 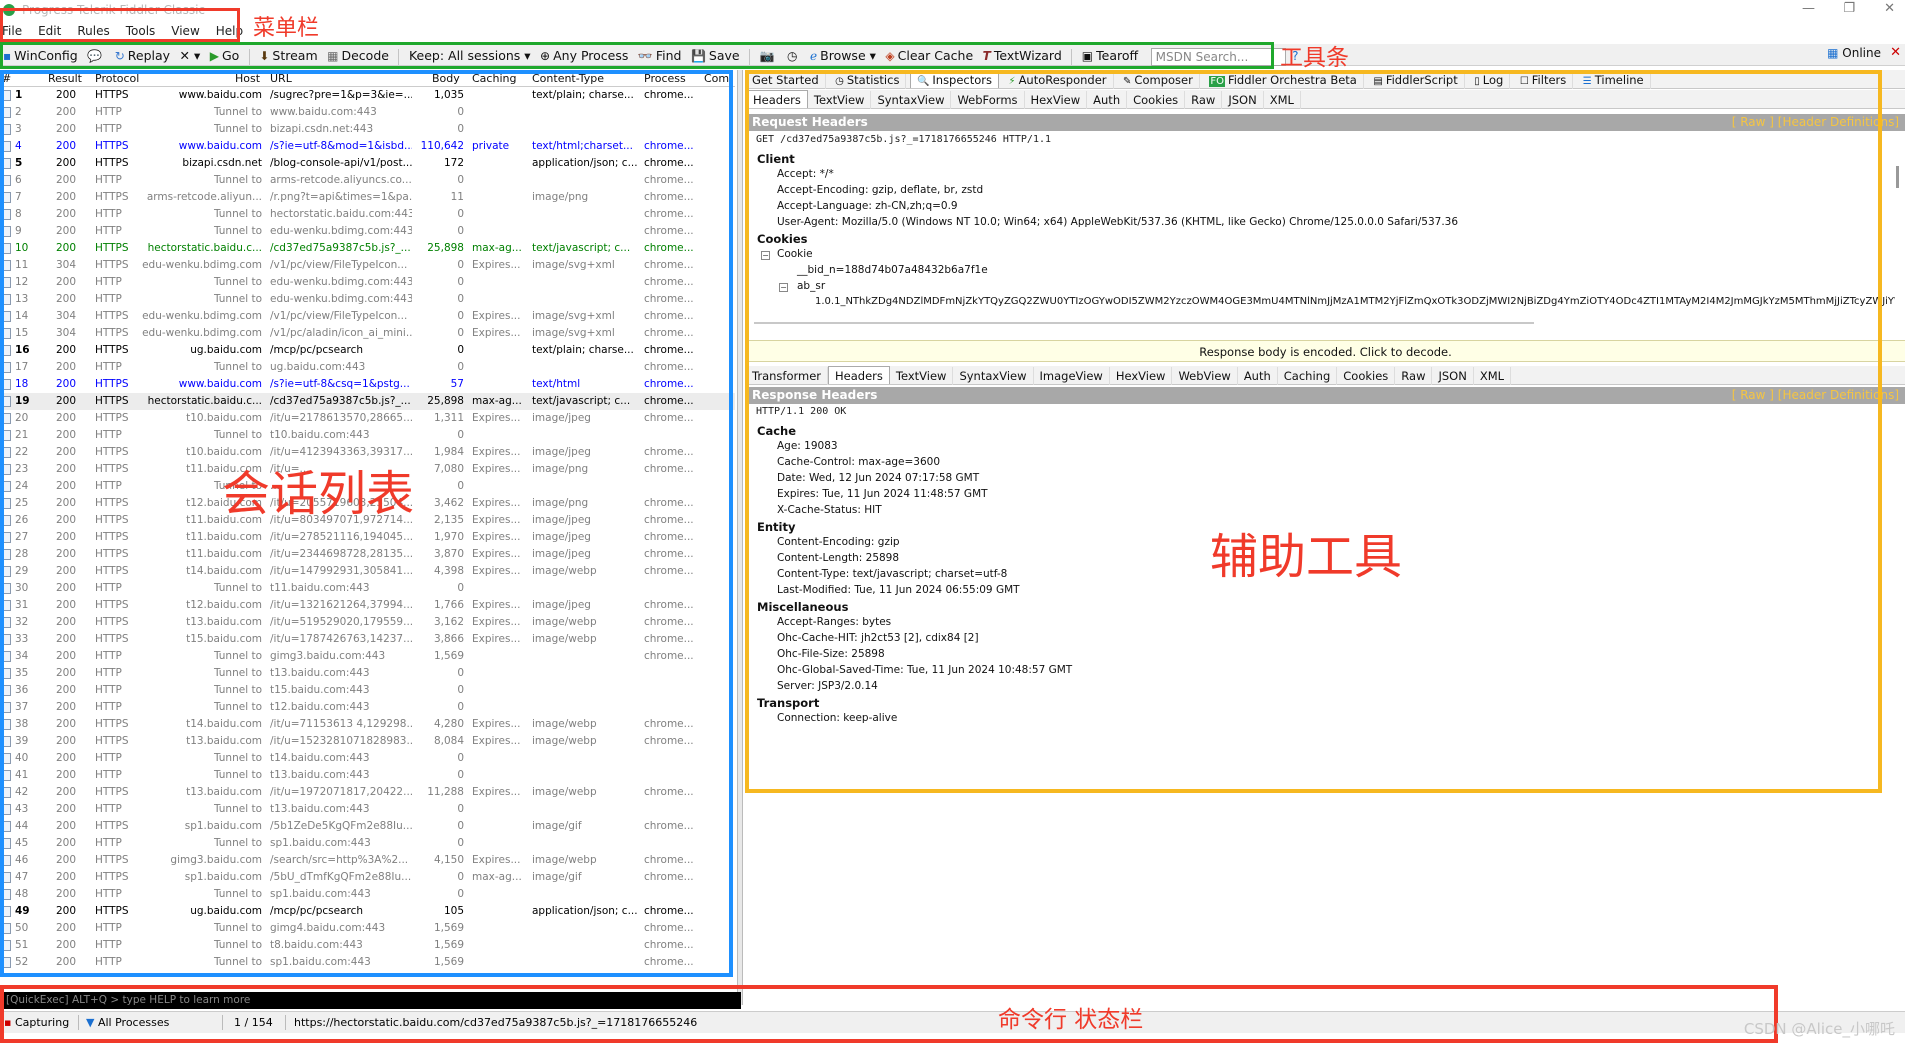 What do you see at coordinates (1306, 557) in the screenshot?
I see `tools-annotation-label: 辅助工具` at bounding box center [1306, 557].